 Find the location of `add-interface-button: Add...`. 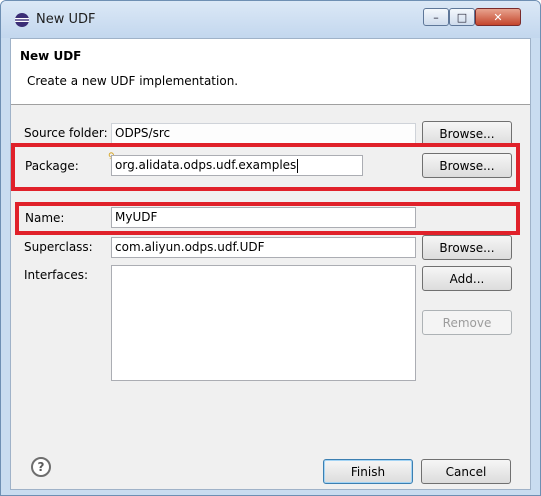

add-interface-button: Add... is located at coordinates (467, 278).